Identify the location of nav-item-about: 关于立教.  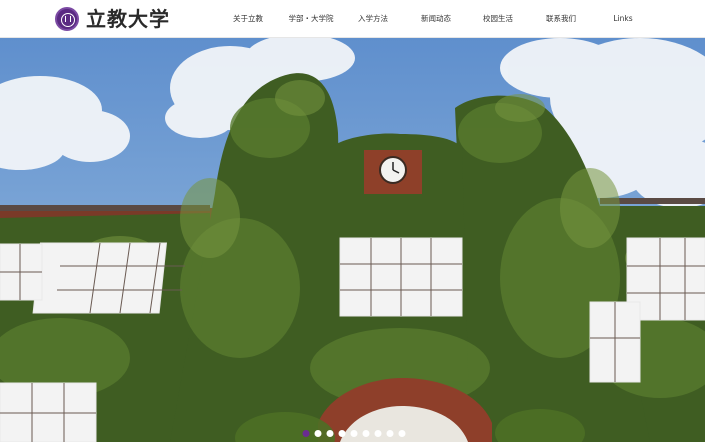
(248, 19).